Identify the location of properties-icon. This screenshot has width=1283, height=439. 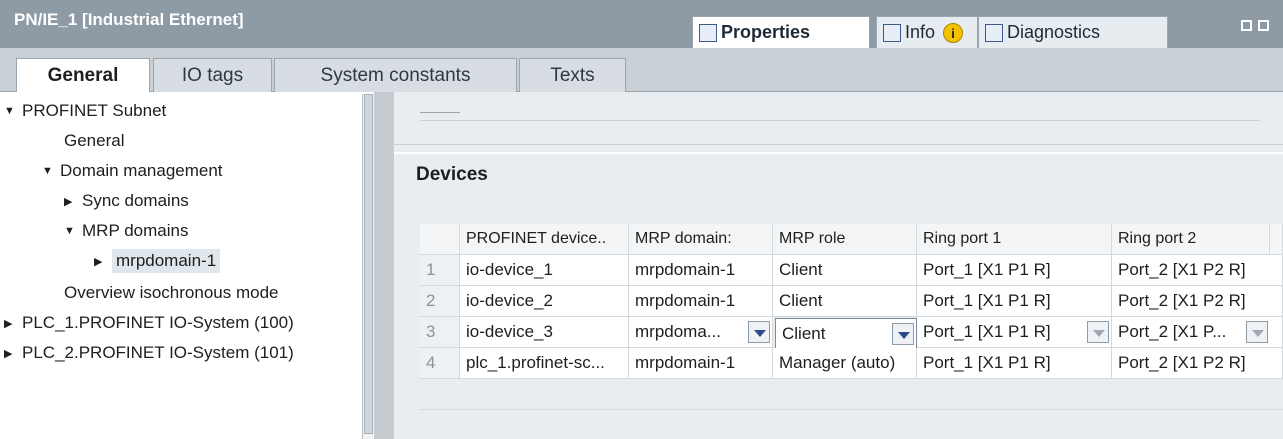
(708, 32).